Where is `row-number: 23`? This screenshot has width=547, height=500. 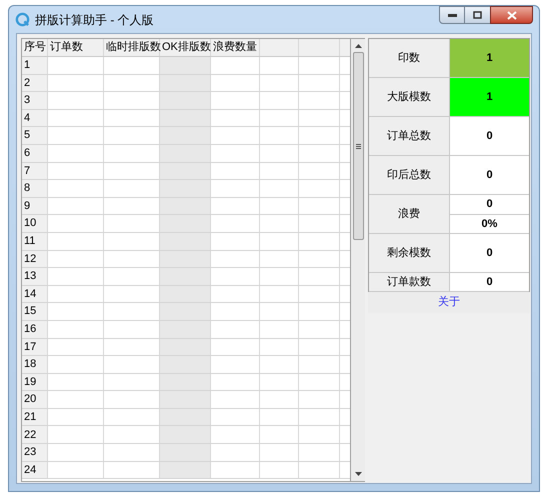 row-number: 23 is located at coordinates (35, 452).